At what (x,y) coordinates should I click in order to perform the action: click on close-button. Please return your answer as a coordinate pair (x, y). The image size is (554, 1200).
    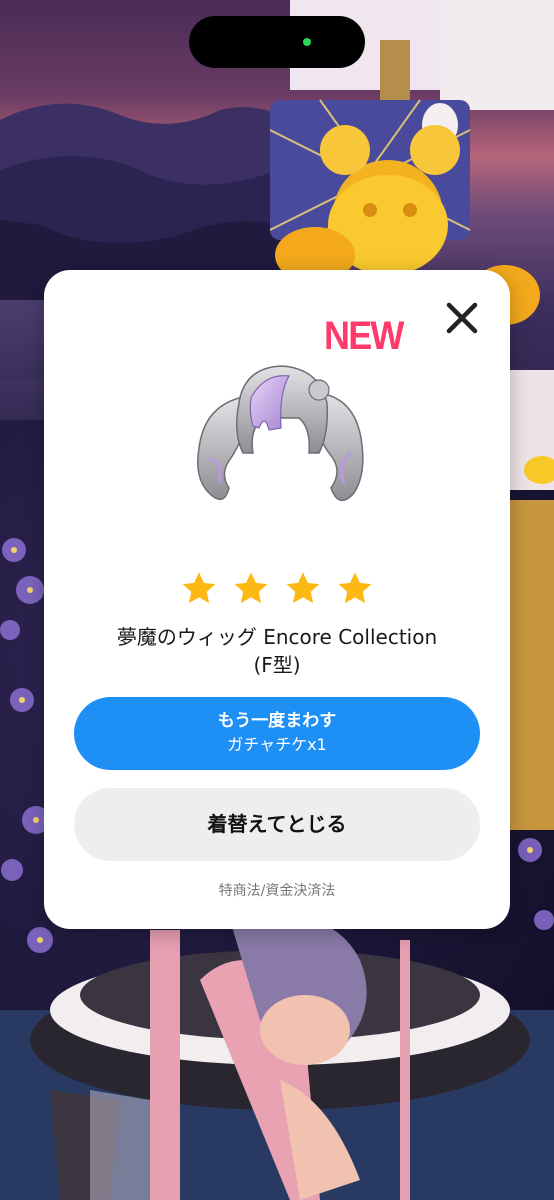
    Looking at the image, I should click on (462, 318).